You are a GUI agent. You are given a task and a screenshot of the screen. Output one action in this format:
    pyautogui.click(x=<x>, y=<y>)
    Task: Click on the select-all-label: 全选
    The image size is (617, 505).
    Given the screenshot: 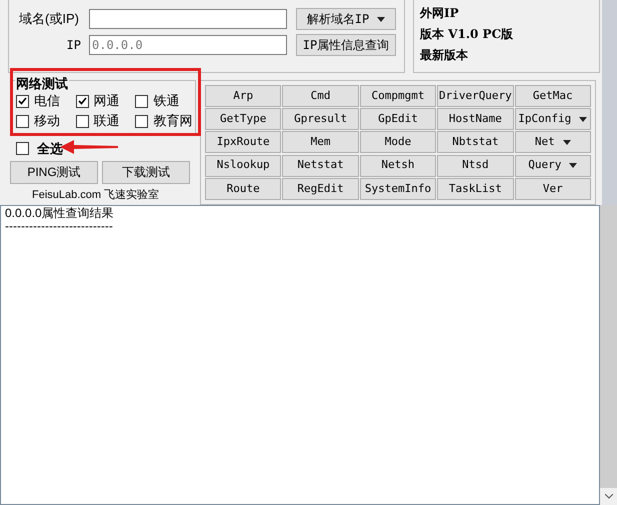 What is the action you would take?
    pyautogui.click(x=50, y=149)
    